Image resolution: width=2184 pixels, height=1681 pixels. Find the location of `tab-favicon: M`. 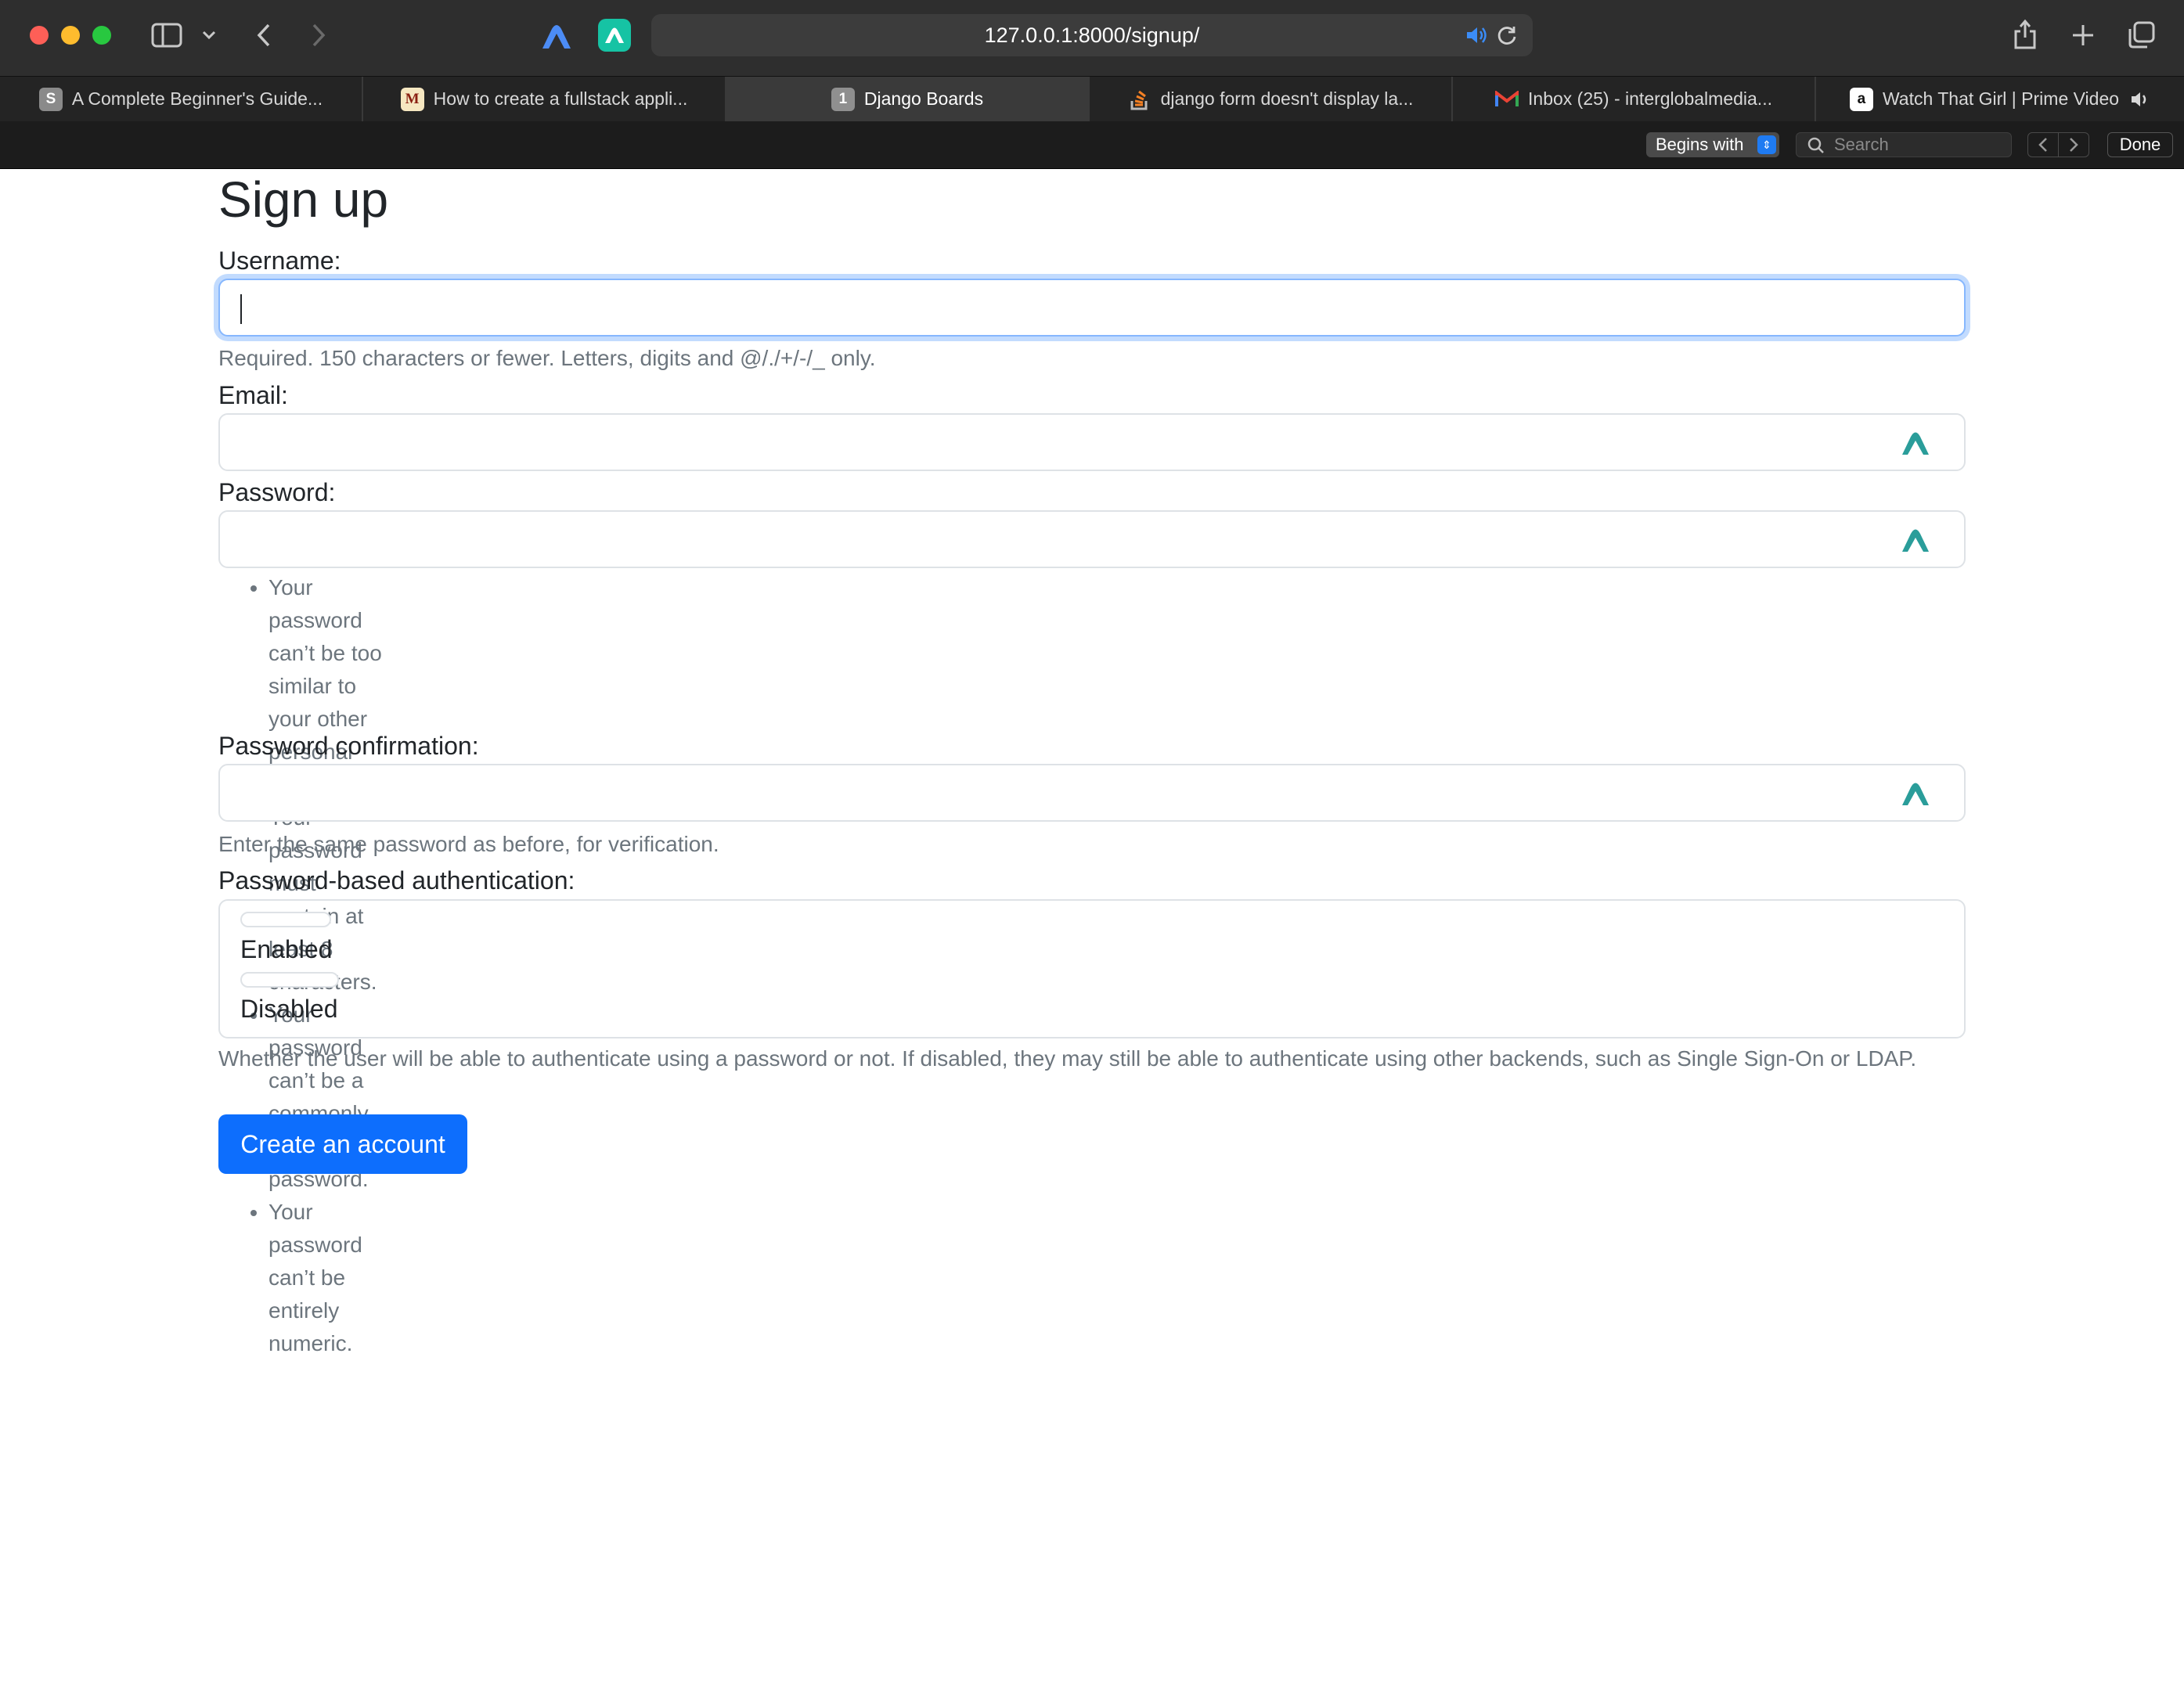

tab-favicon: M is located at coordinates (412, 99).